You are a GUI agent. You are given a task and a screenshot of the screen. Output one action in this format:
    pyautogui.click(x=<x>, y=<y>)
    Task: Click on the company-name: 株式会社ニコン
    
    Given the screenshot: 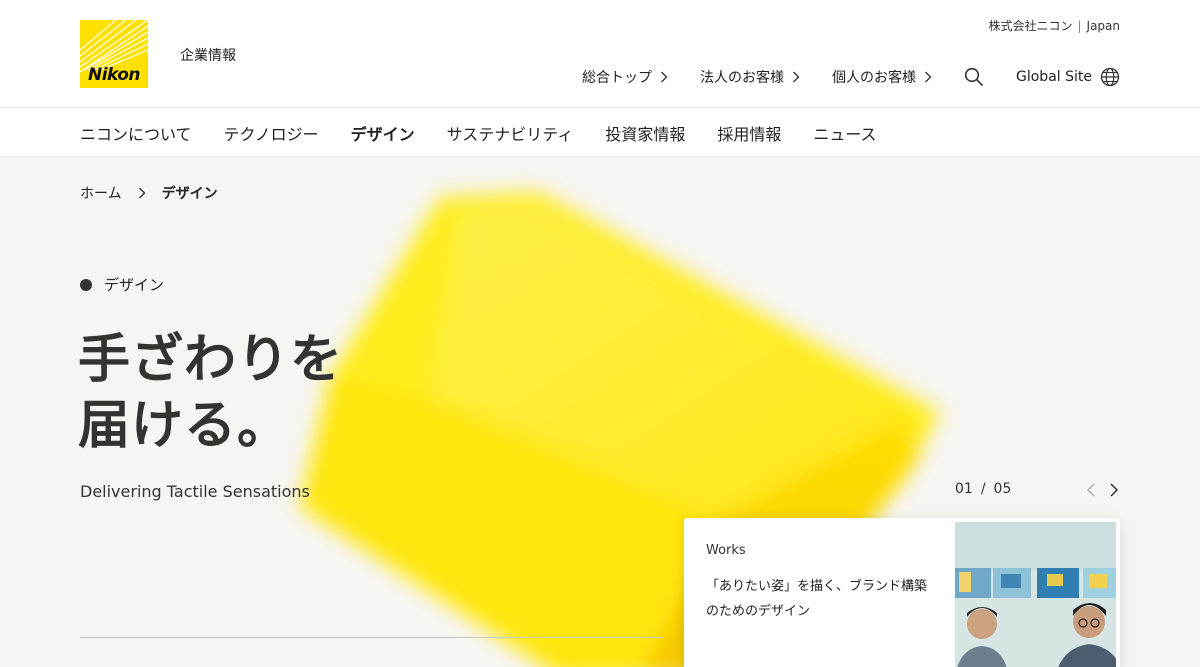 What is the action you would take?
    pyautogui.click(x=1030, y=26)
    